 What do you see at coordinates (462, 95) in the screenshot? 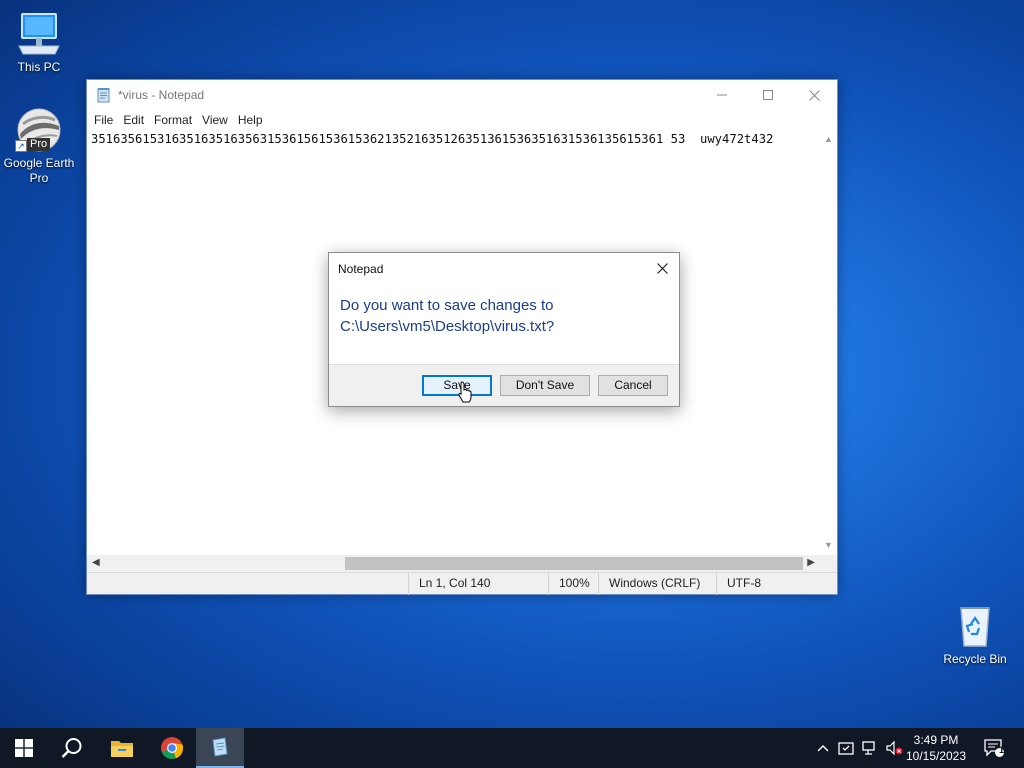
I see `window-titlebar: *virus - Notepad` at bounding box center [462, 95].